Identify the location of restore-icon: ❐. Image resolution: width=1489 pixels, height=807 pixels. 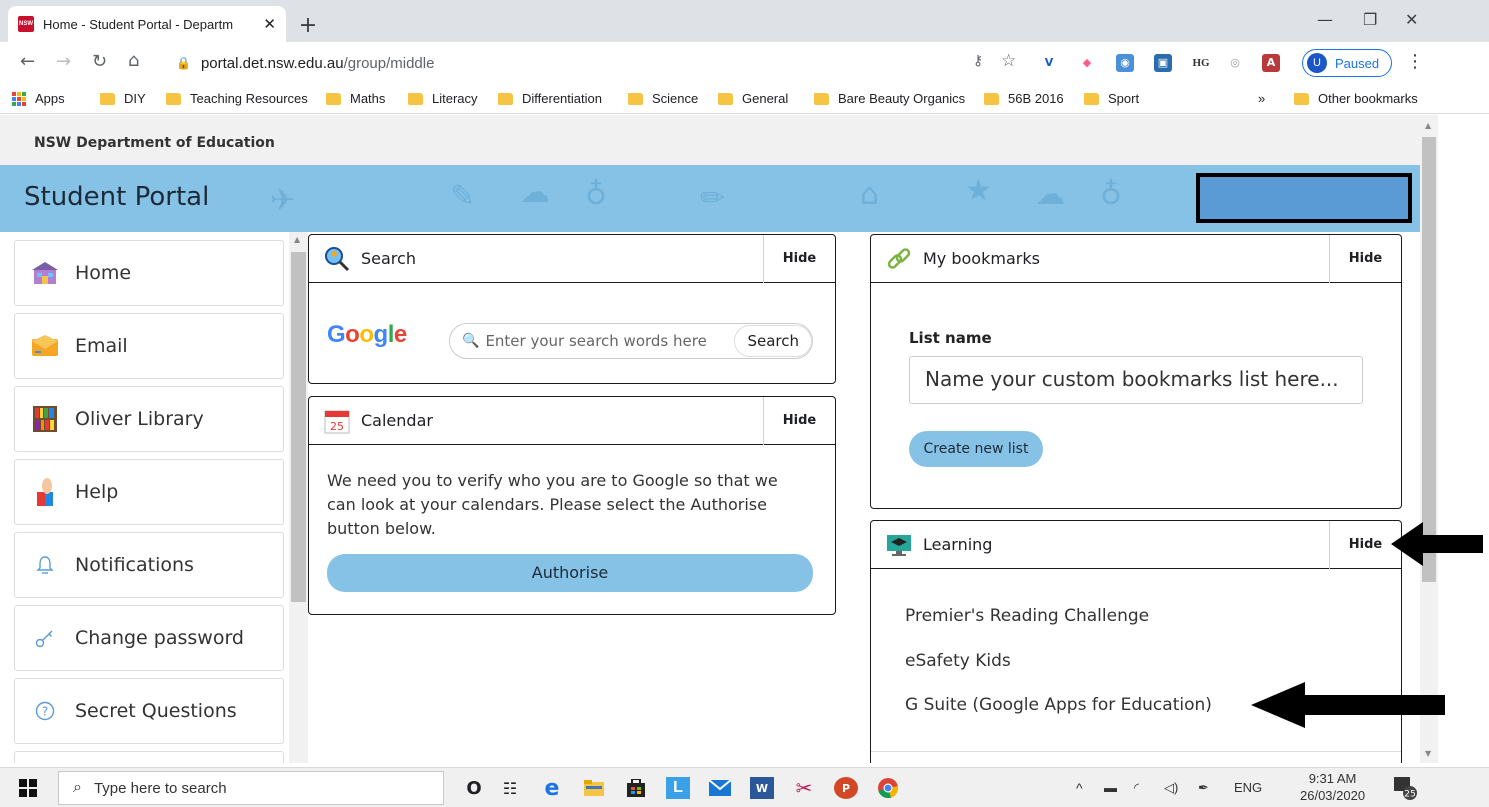
(1370, 19).